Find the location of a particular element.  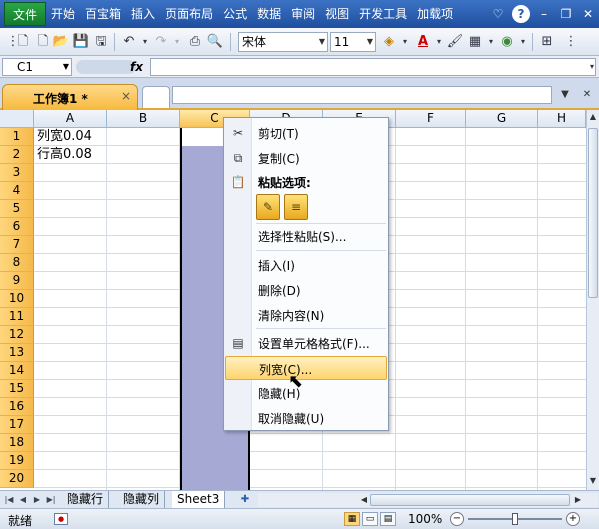

menu-page-layout: 页面布局 is located at coordinates (189, 14).